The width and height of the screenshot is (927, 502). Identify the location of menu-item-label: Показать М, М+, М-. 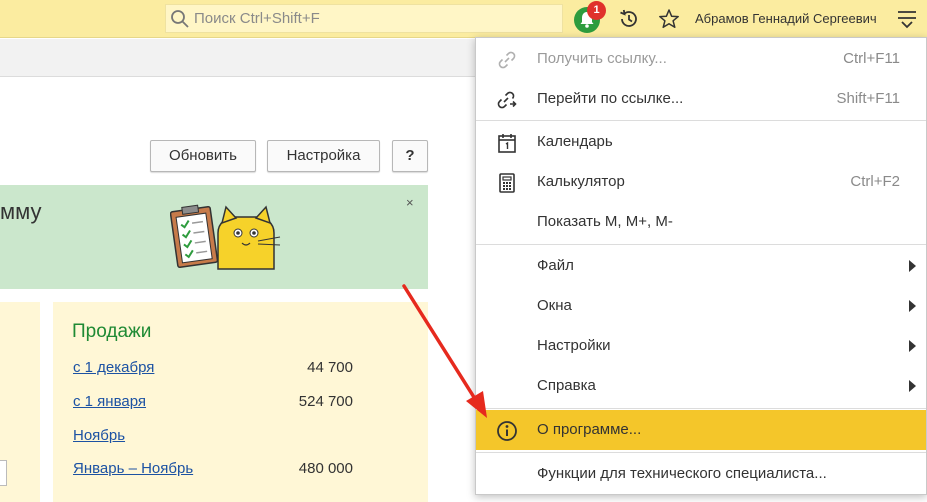
(605, 221).